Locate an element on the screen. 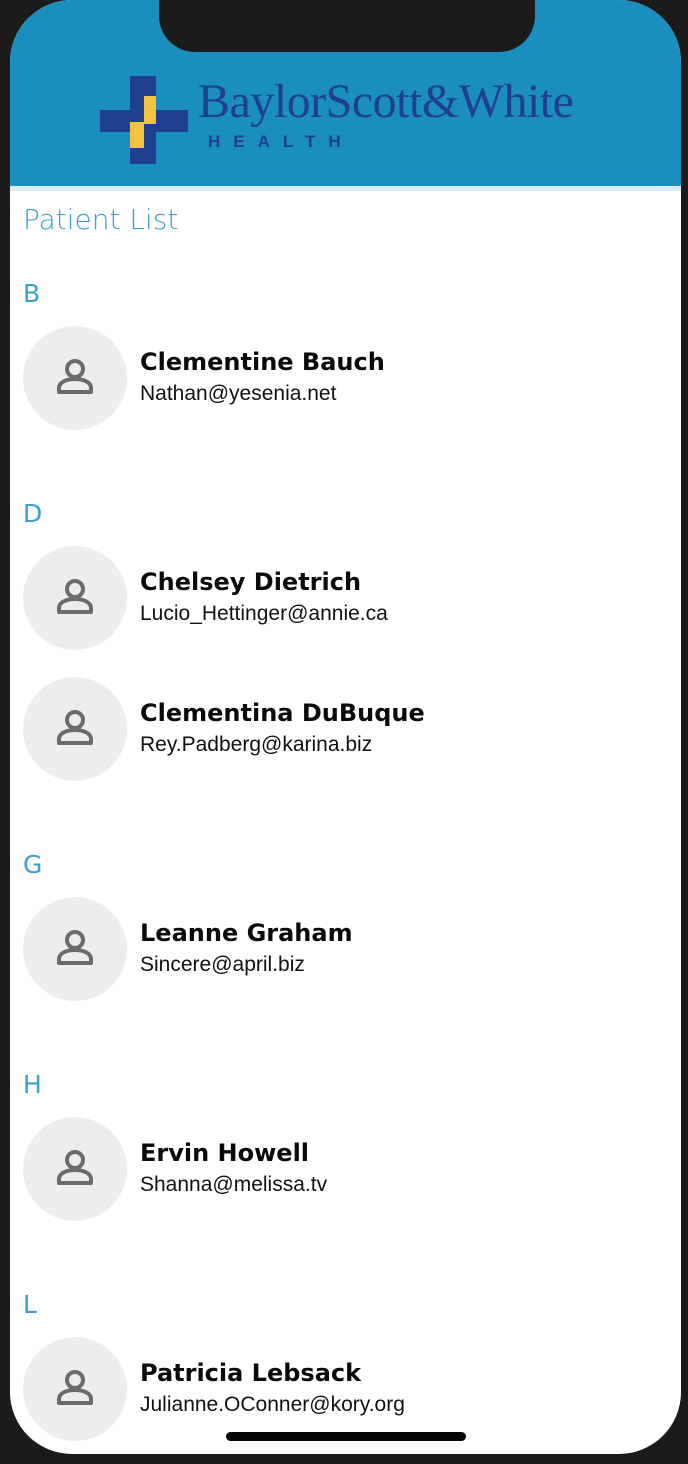 The width and height of the screenshot is (688, 1464). patient-name: Chelsey Dietrich is located at coordinates (251, 582).